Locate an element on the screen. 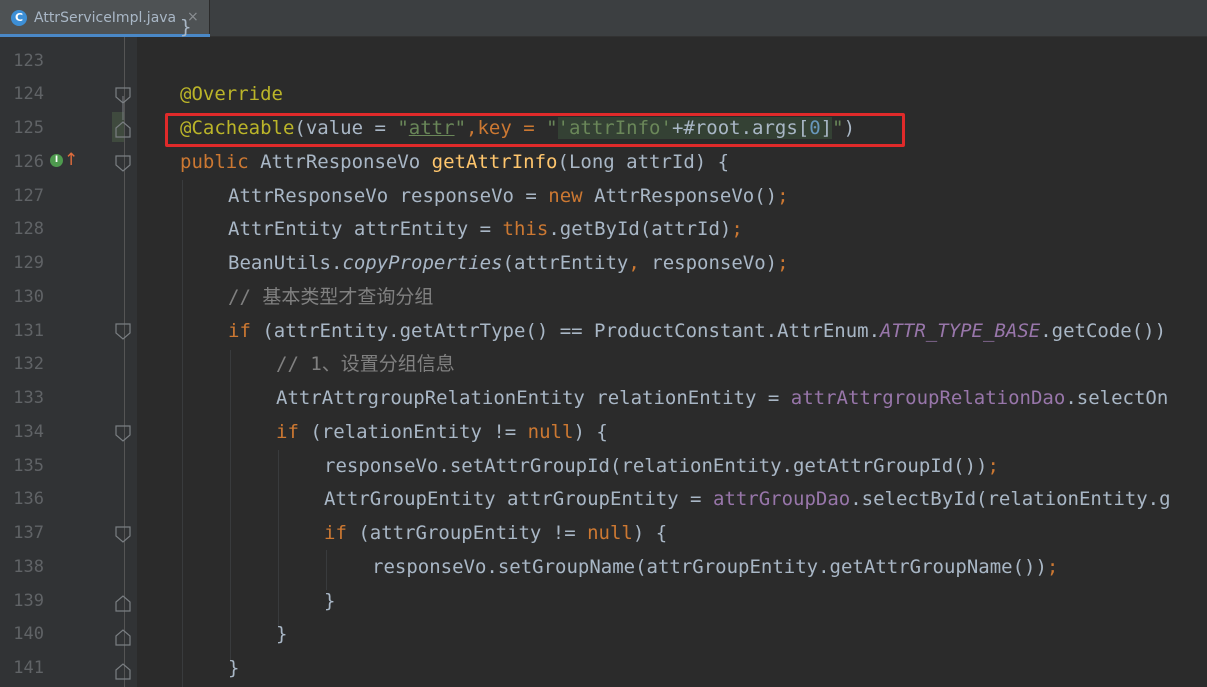  code-line-124: @Override is located at coordinates (231, 94).